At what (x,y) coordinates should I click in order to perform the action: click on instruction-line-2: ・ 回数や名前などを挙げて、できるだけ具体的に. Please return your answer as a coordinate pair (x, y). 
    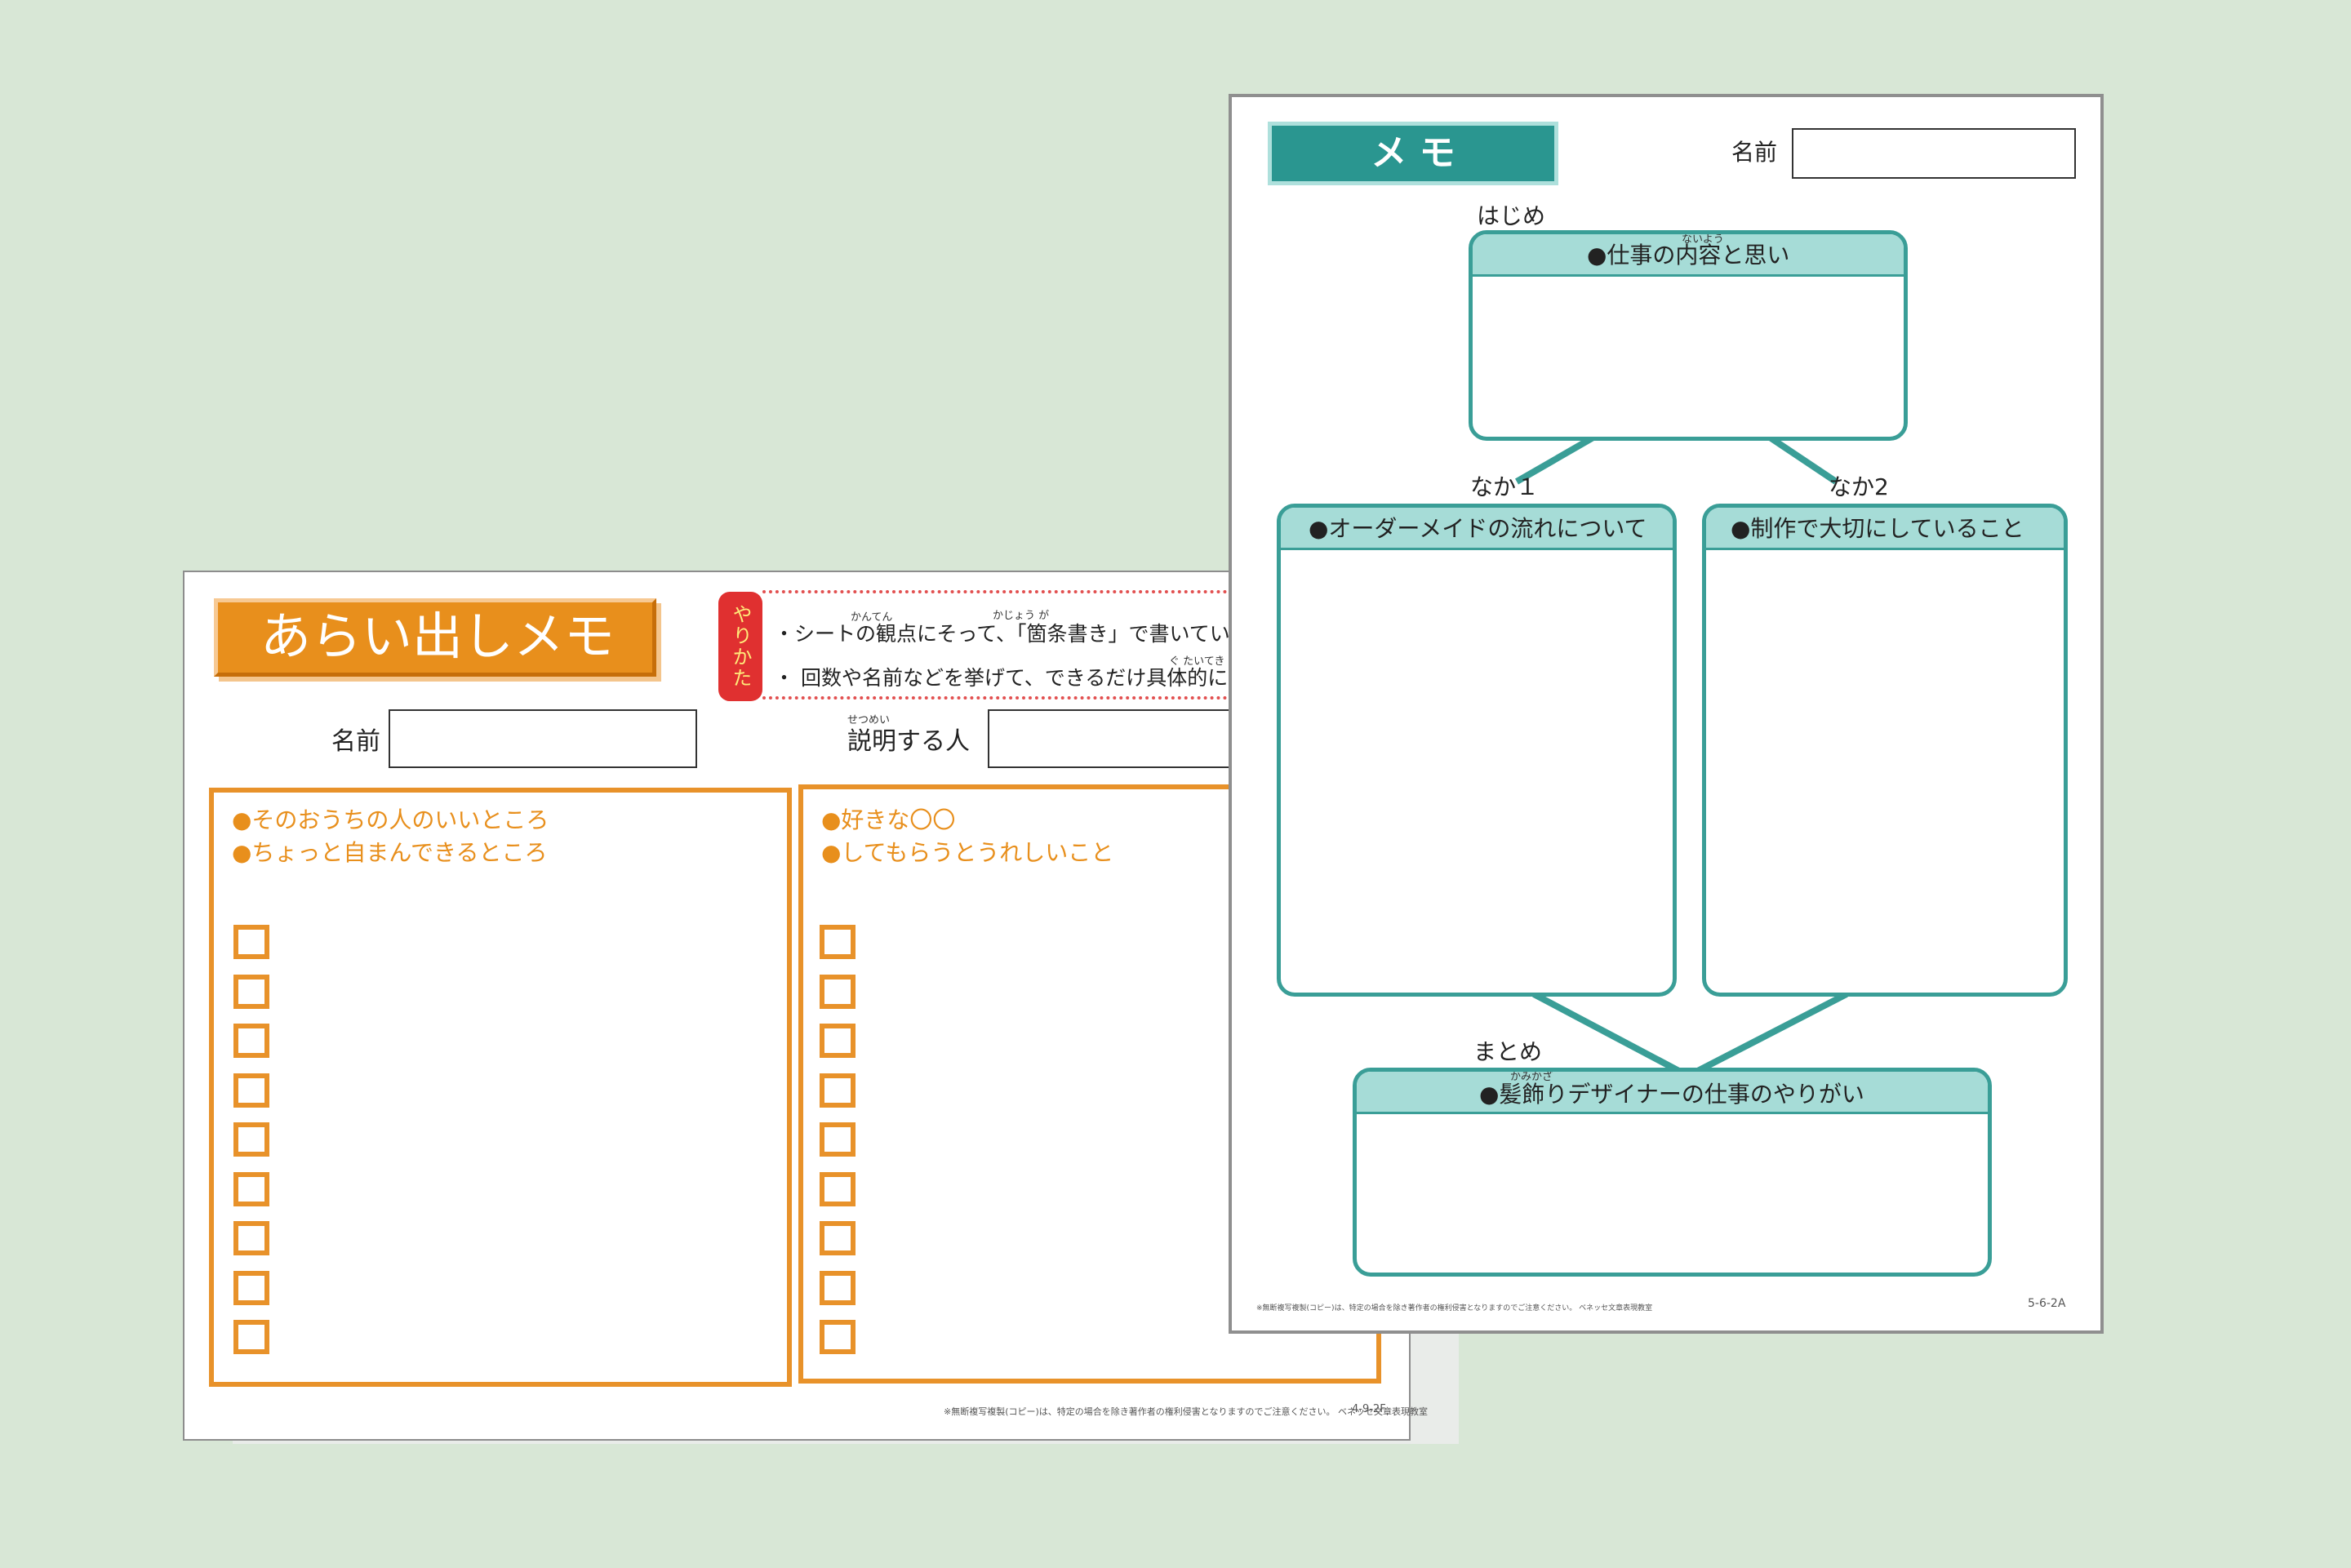
    Looking at the image, I should click on (1001, 678).